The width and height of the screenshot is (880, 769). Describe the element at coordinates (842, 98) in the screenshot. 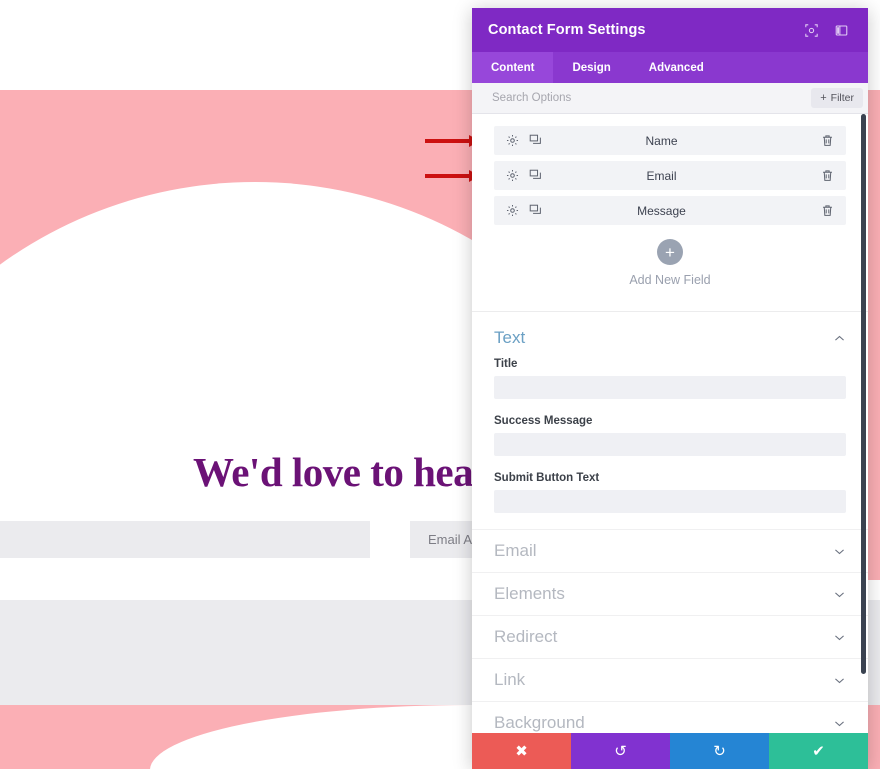

I see `filter-button-label: Filter` at that location.